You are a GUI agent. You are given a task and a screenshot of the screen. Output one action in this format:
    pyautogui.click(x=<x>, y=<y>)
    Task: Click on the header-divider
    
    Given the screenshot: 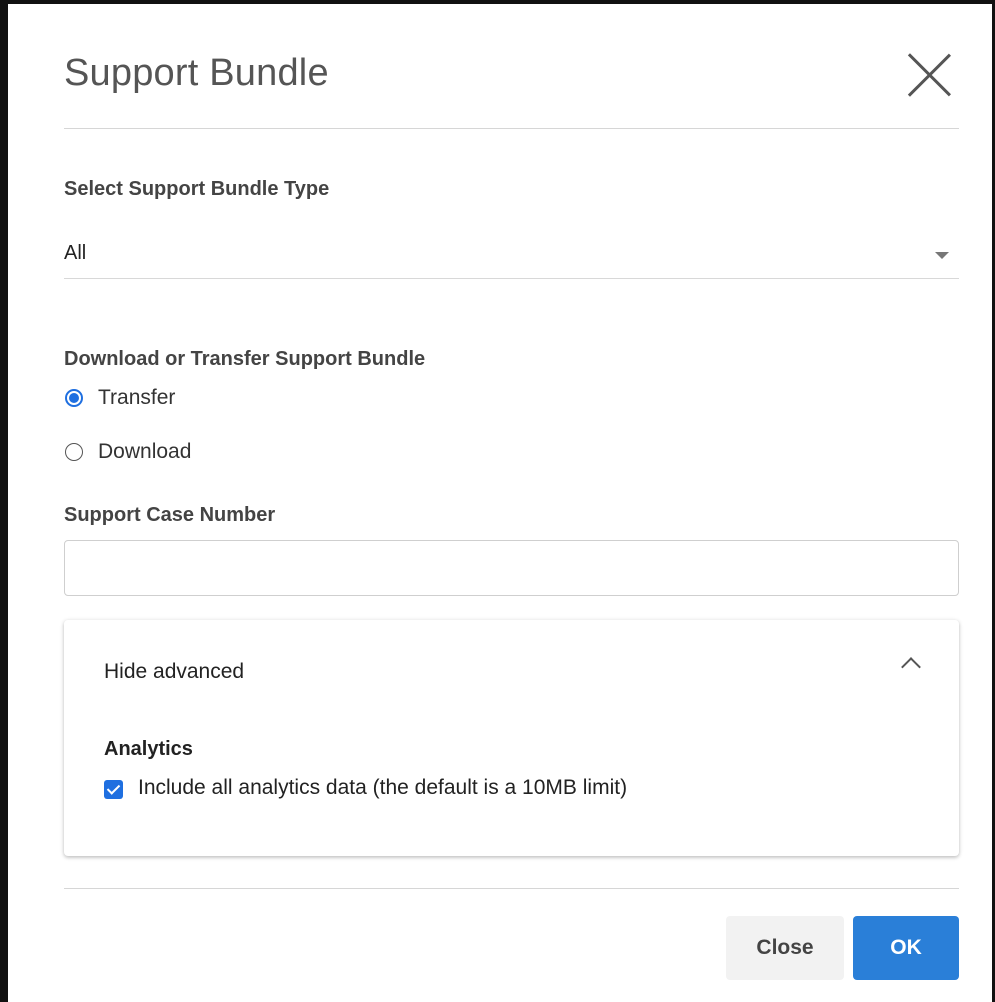 What is the action you would take?
    pyautogui.click(x=511, y=128)
    